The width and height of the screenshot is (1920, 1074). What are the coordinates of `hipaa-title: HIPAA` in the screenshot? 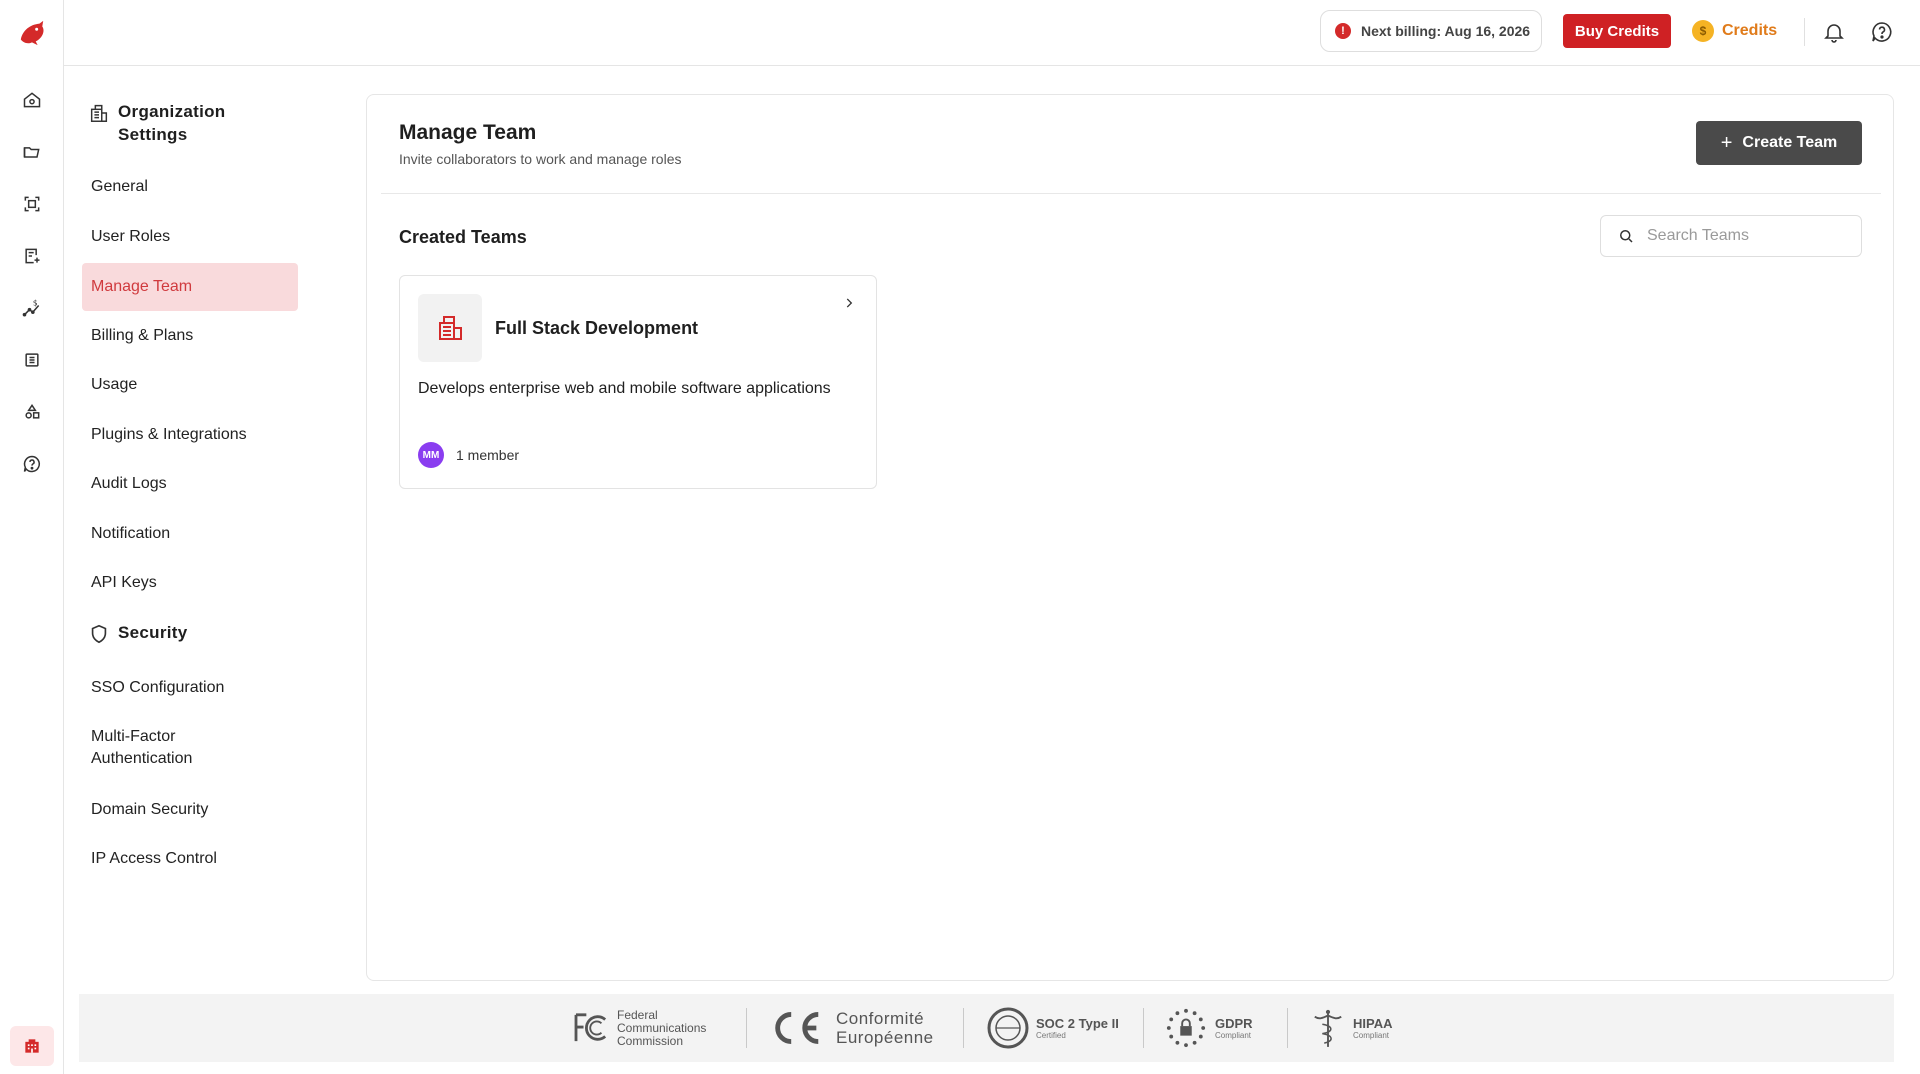 It's located at (1373, 1023).